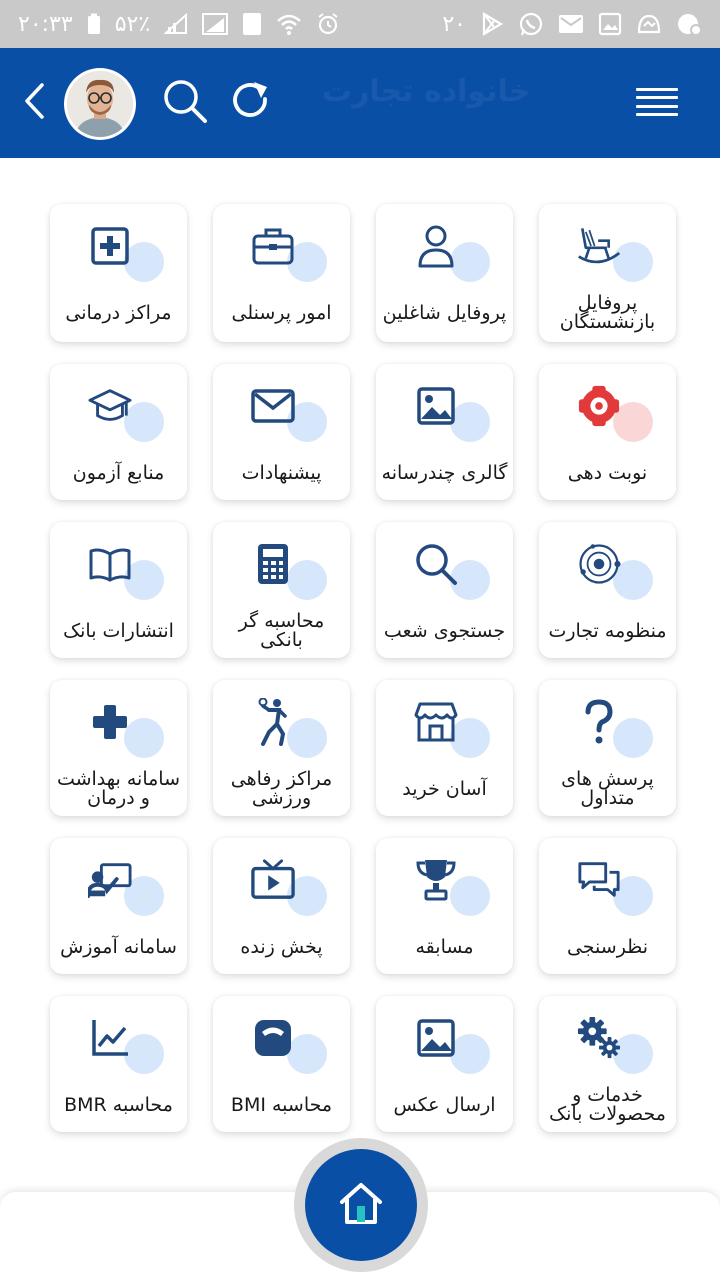 This screenshot has height=1280, width=720. I want to click on tile-suggestions: پیشنهادات, so click(281, 432).